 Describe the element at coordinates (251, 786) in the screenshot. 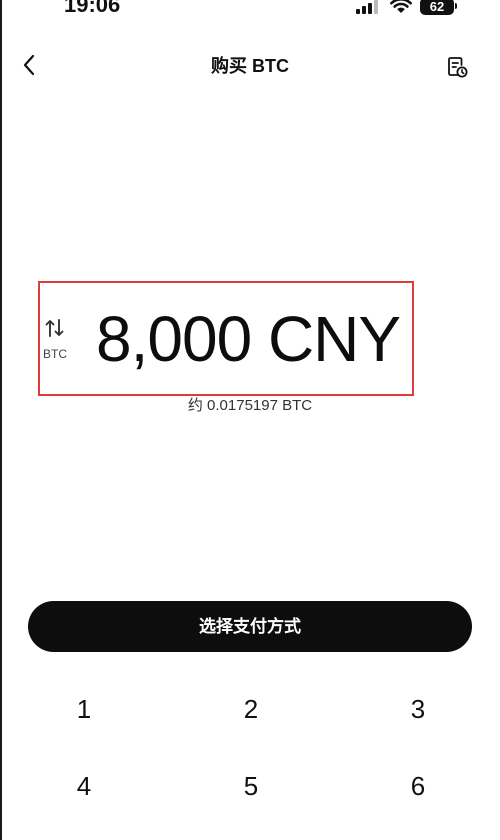

I see `keypad-key-5: 5` at that location.